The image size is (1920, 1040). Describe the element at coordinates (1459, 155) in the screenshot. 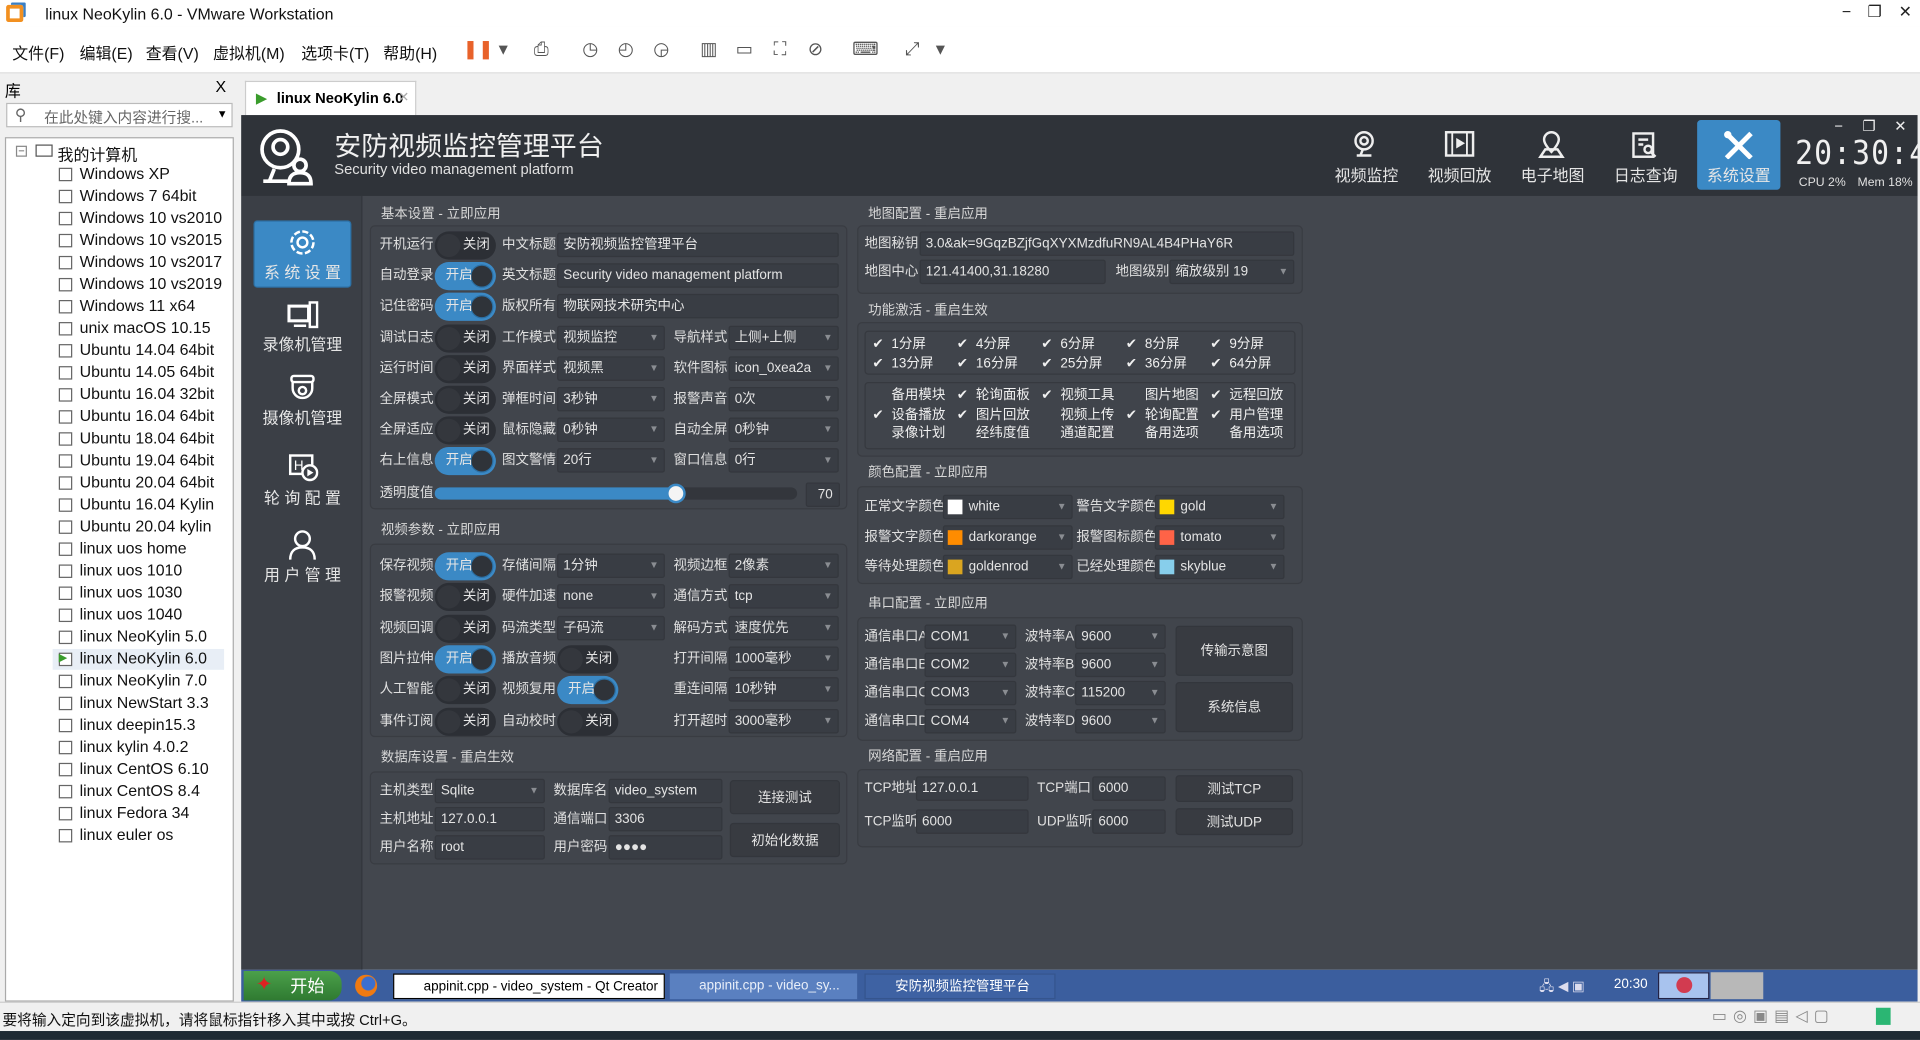

I see `nav-film: 视频回放` at that location.